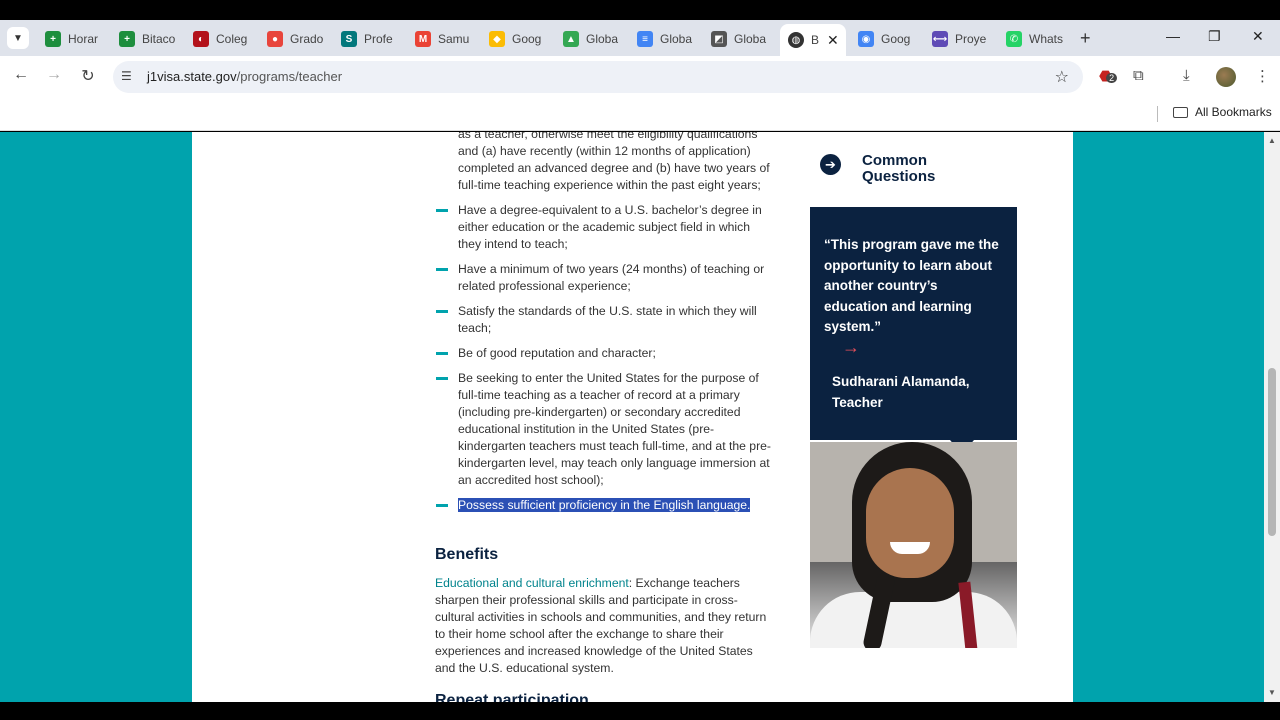 This screenshot has width=1280, height=720. Describe the element at coordinates (192, 76) in the screenshot. I see `url-host: j1visa.state.gov` at that location.